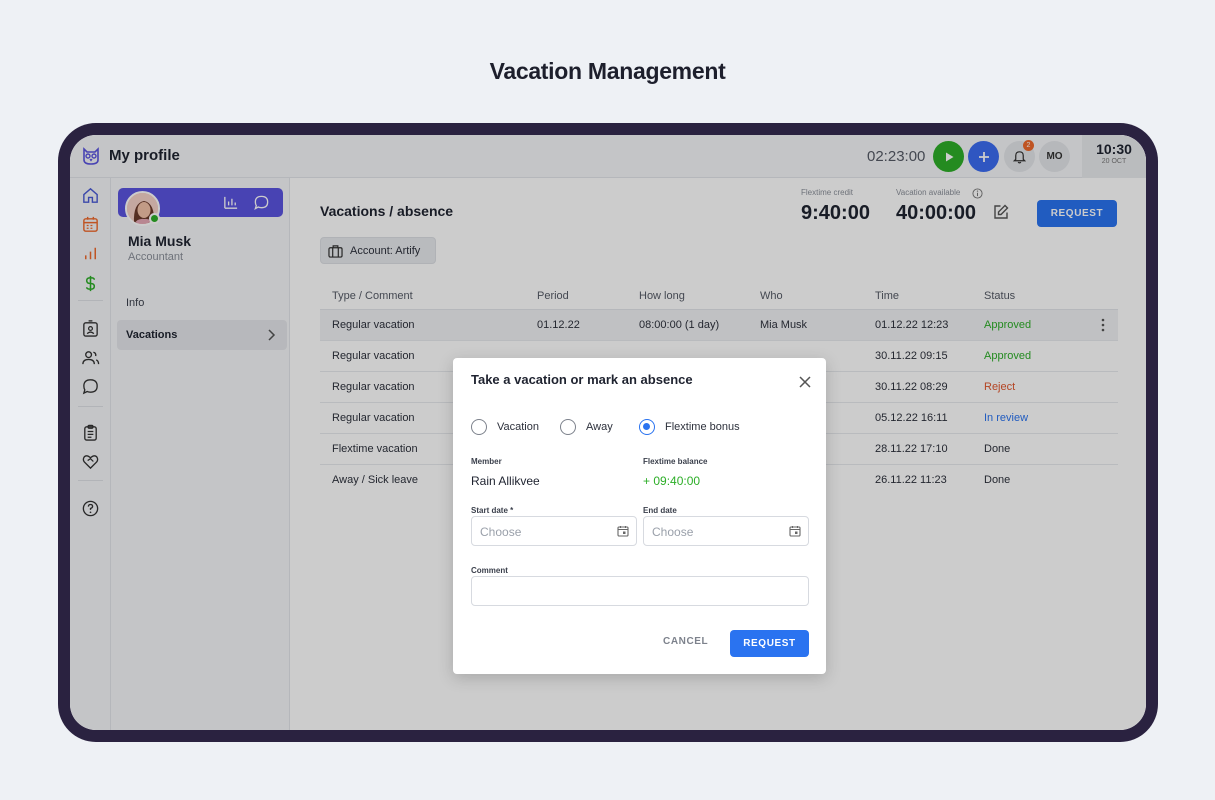  Describe the element at coordinates (672, 481) in the screenshot. I see `flextime-balance-value: + 09:40:00` at that location.